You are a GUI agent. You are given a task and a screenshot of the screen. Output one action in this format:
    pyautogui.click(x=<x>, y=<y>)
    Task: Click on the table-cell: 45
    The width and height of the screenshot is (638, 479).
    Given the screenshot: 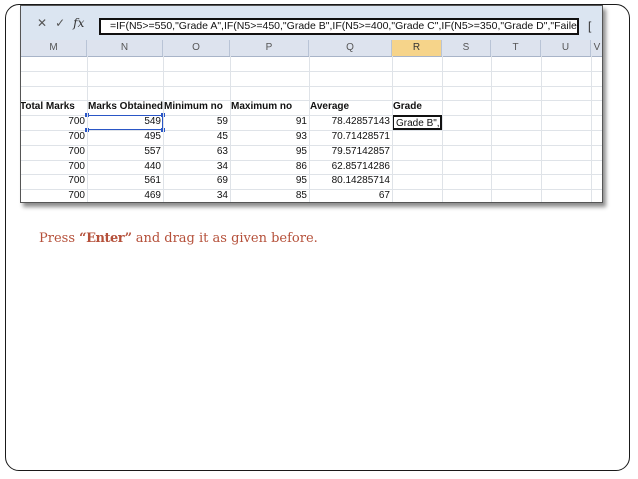 What is the action you would take?
    pyautogui.click(x=196, y=137)
    